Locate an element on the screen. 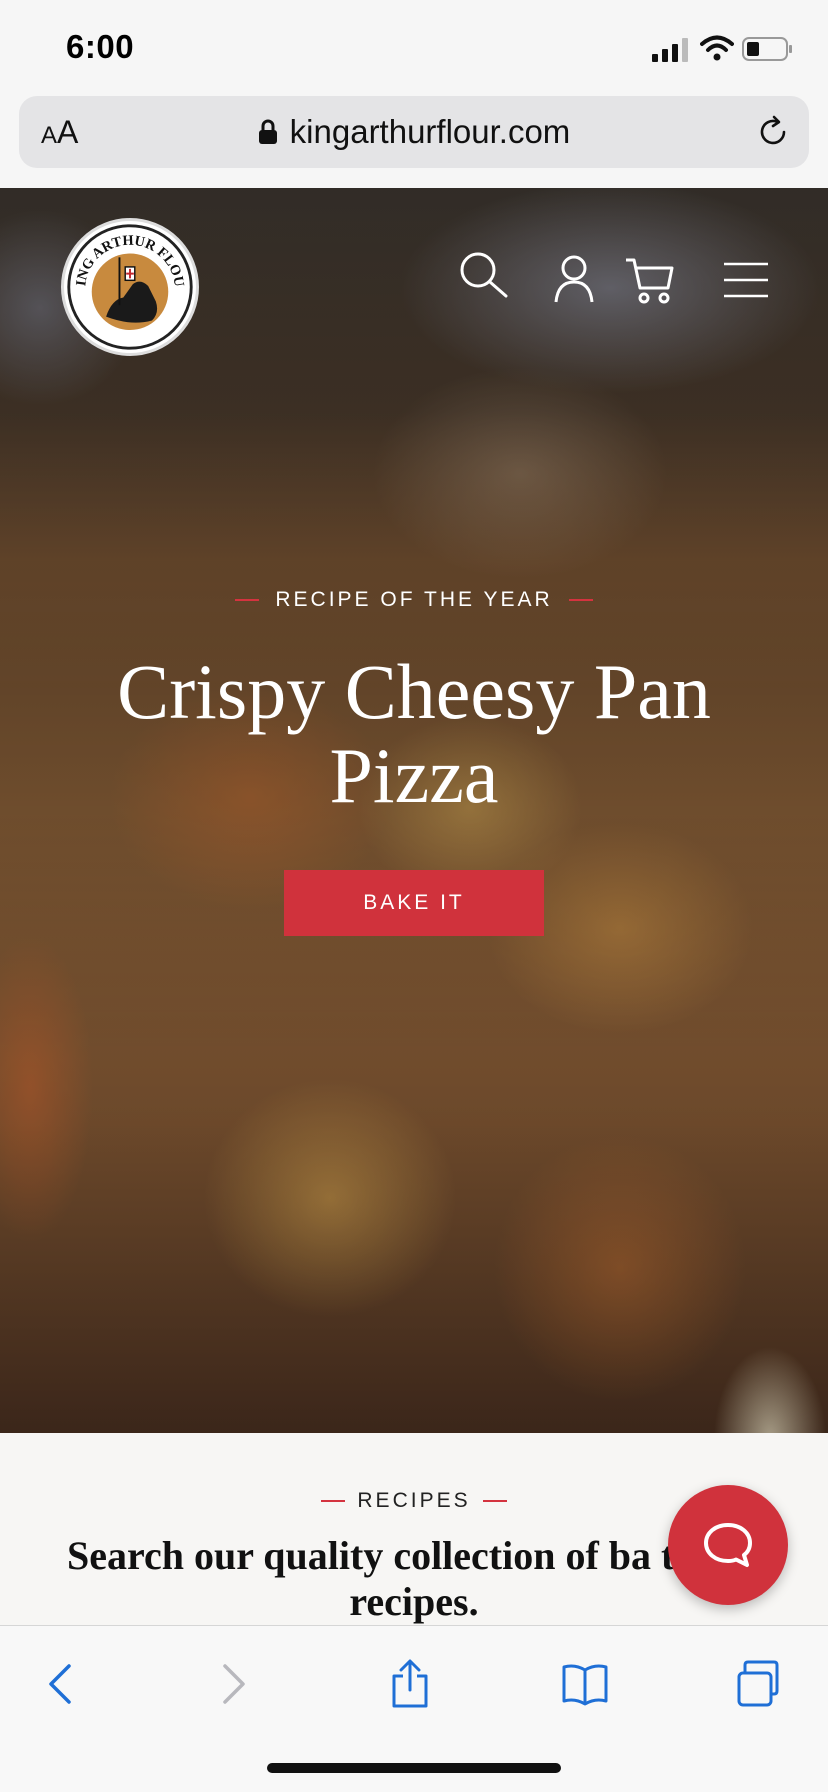 This screenshot has height=1792, width=828. address-bar: A A kingarthurflour.com is located at coordinates (414, 132).